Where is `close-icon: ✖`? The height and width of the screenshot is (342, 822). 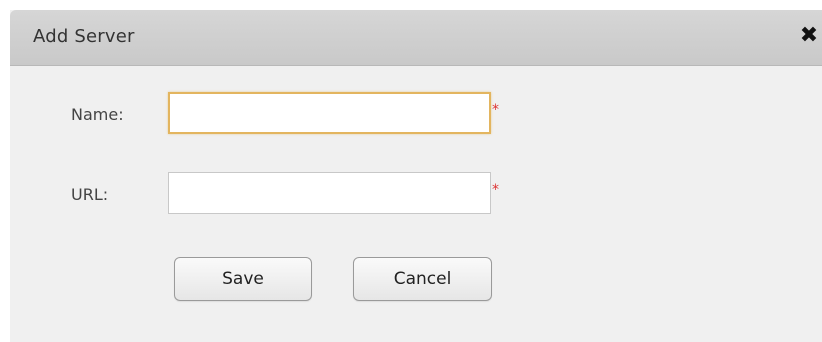 close-icon: ✖ is located at coordinates (809, 36).